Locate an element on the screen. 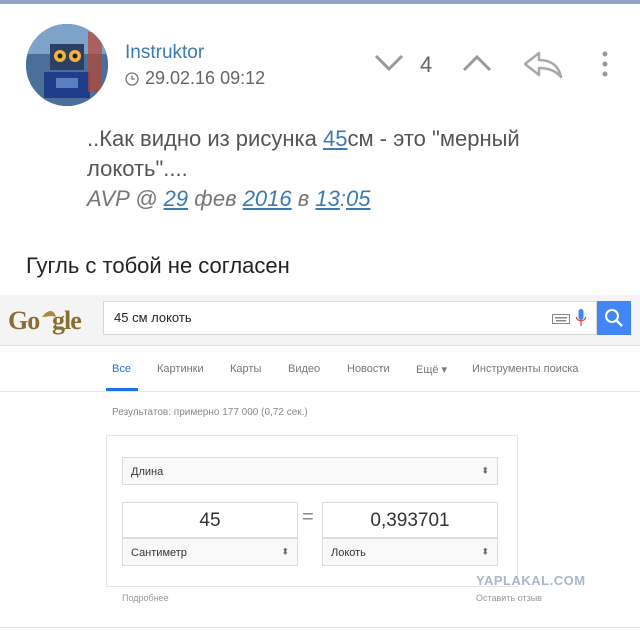 This screenshot has height=632, width=640. quote-link-value: 45 is located at coordinates (335, 138).